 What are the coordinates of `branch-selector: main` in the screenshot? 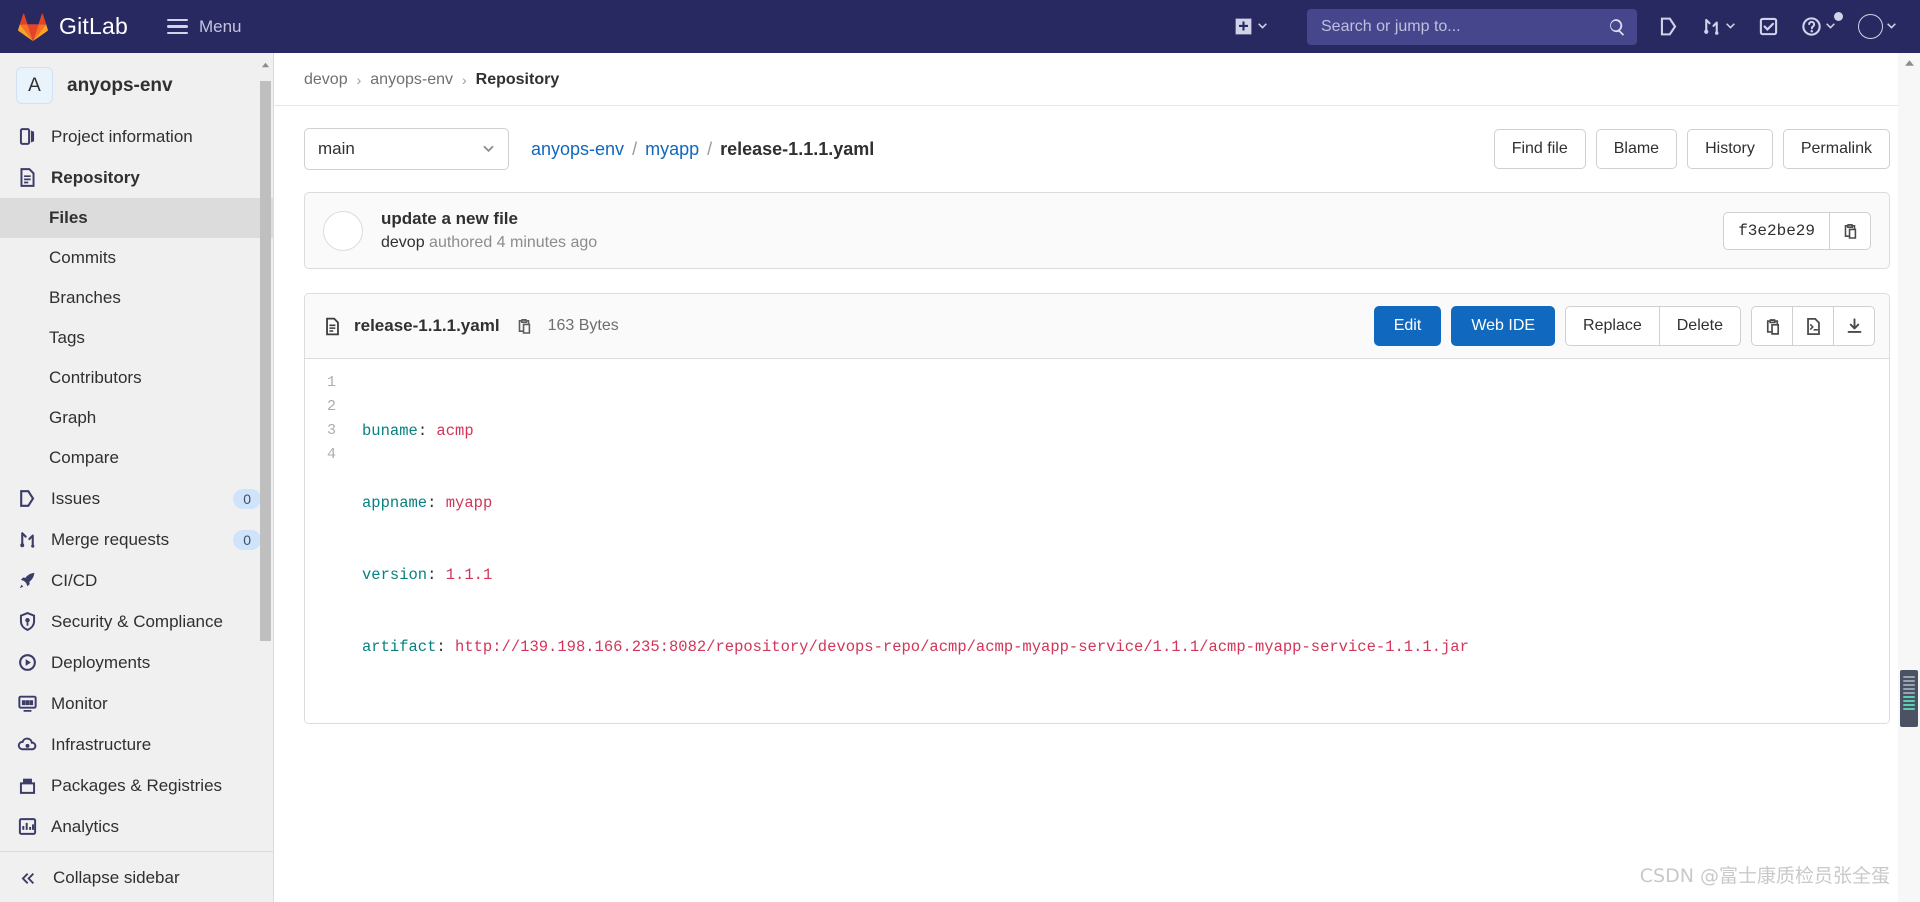 It's located at (406, 149).